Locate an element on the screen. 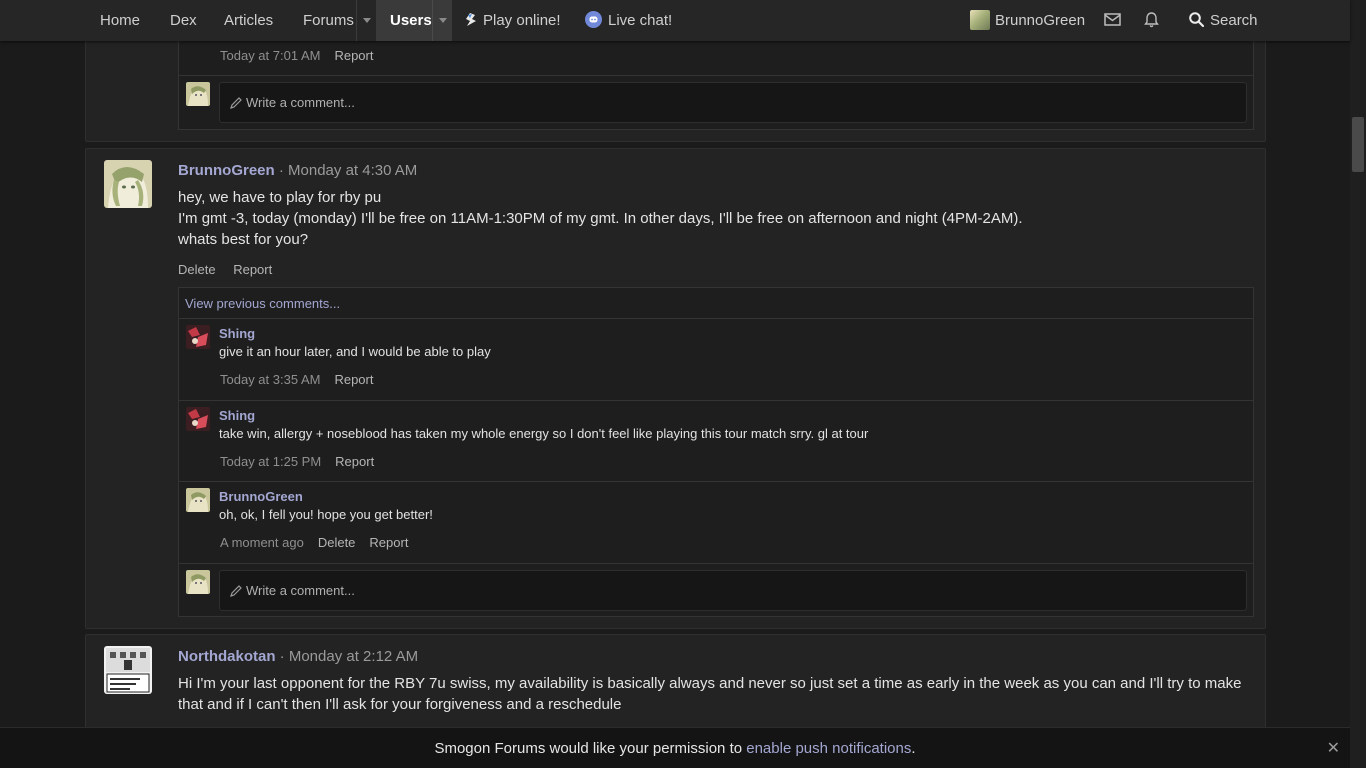 Image resolution: width=1366 pixels, height=768 pixels. comment-meta: Today at 1:25 PM Report is located at coordinates (297, 461).